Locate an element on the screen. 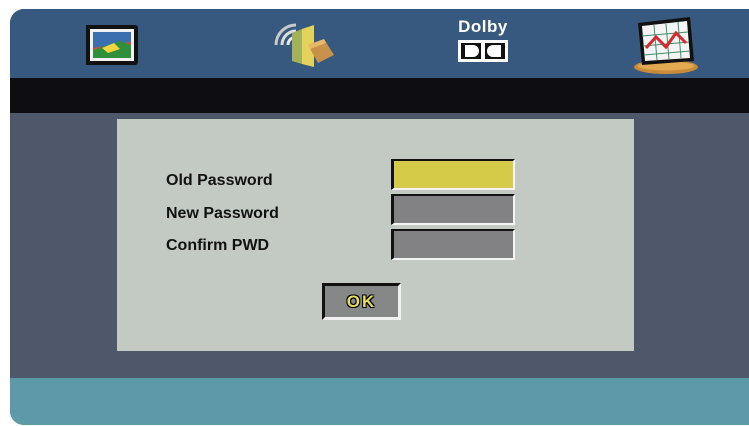 The width and height of the screenshot is (749, 426). tv-picture-icon is located at coordinates (113, 44).